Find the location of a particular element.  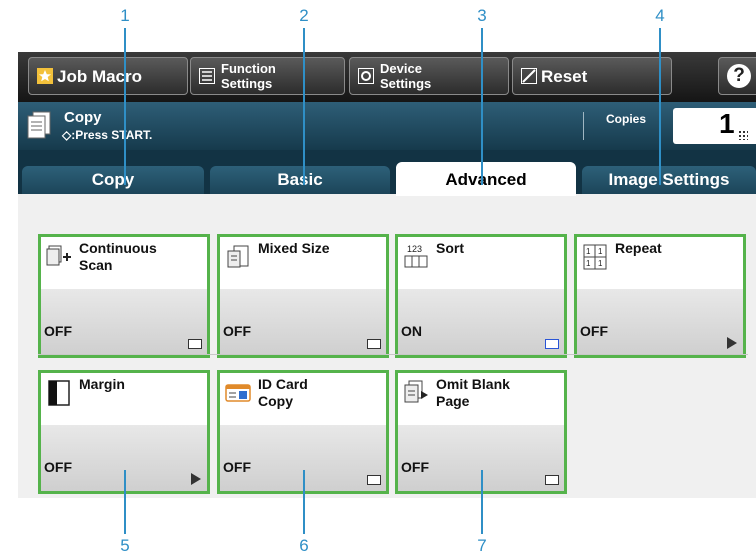

device-settings-icon is located at coordinates (366, 76).